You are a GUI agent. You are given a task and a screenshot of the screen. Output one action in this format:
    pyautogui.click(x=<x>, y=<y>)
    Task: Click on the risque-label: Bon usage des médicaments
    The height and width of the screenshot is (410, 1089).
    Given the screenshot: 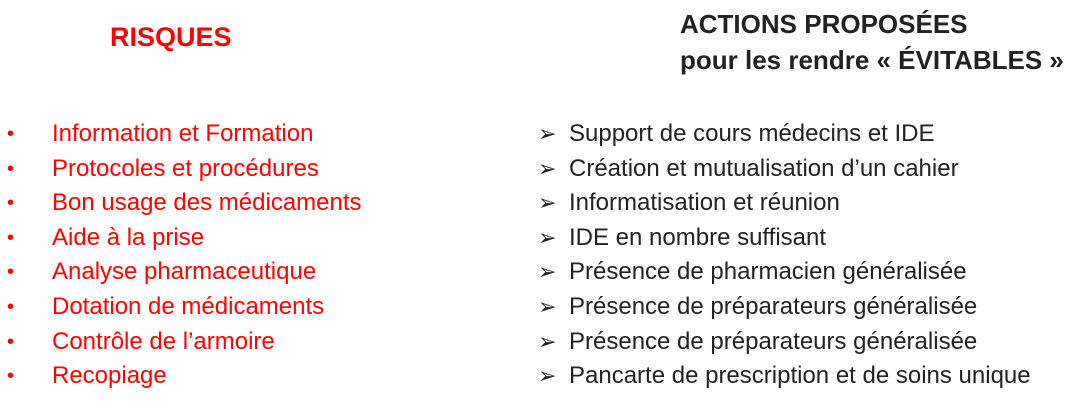 What is the action you would take?
    pyautogui.click(x=207, y=203)
    